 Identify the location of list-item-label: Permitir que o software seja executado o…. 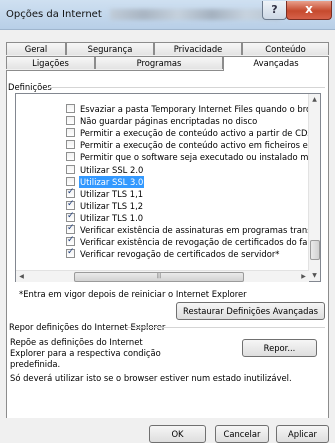
(195, 157).